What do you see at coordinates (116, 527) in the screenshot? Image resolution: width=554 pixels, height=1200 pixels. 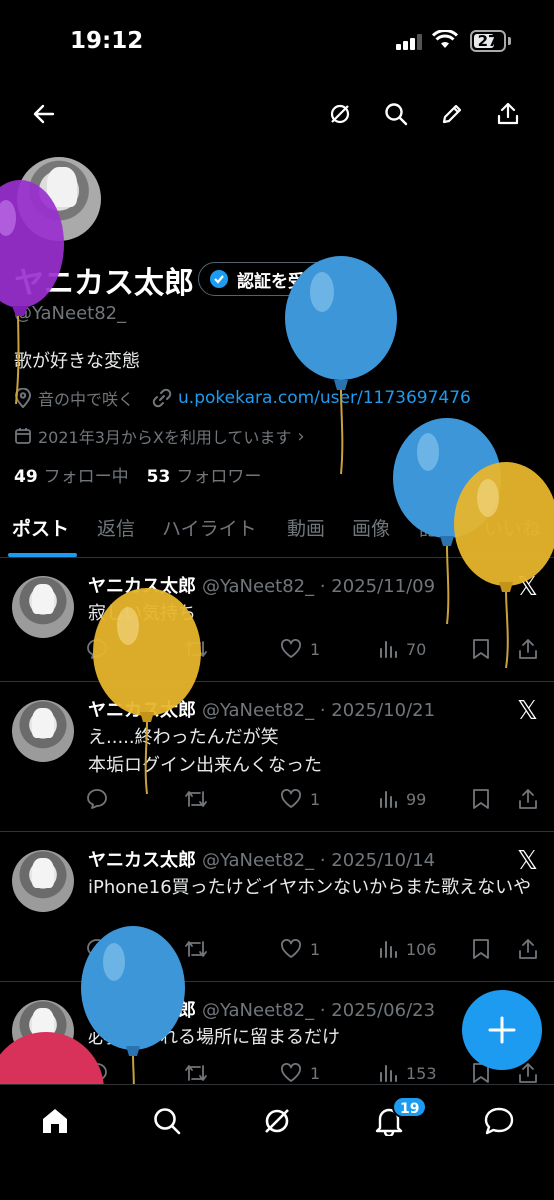 I see `tab-replies: 返信` at bounding box center [116, 527].